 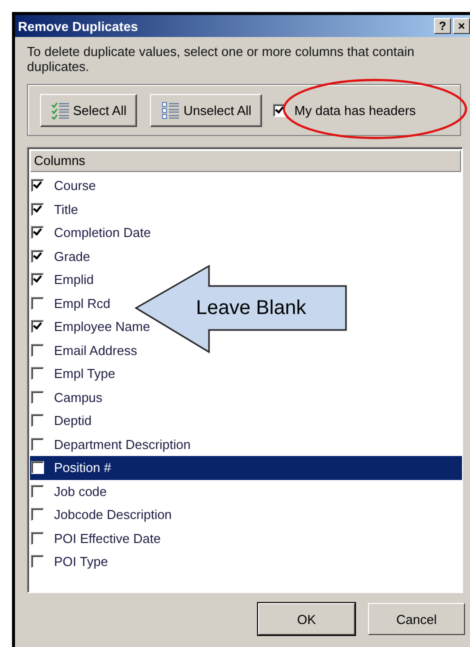 What do you see at coordinates (221, 59) in the screenshot?
I see `instruction-text: To delete duplicate values, select one or more columns that contain duplicates.` at bounding box center [221, 59].